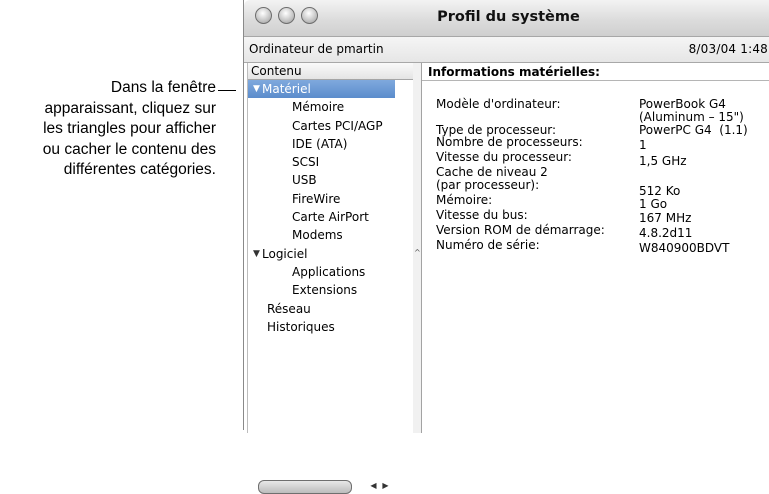  Describe the element at coordinates (330, 107) in the screenshot. I see `tree-item-memoire: Mémoire` at that location.